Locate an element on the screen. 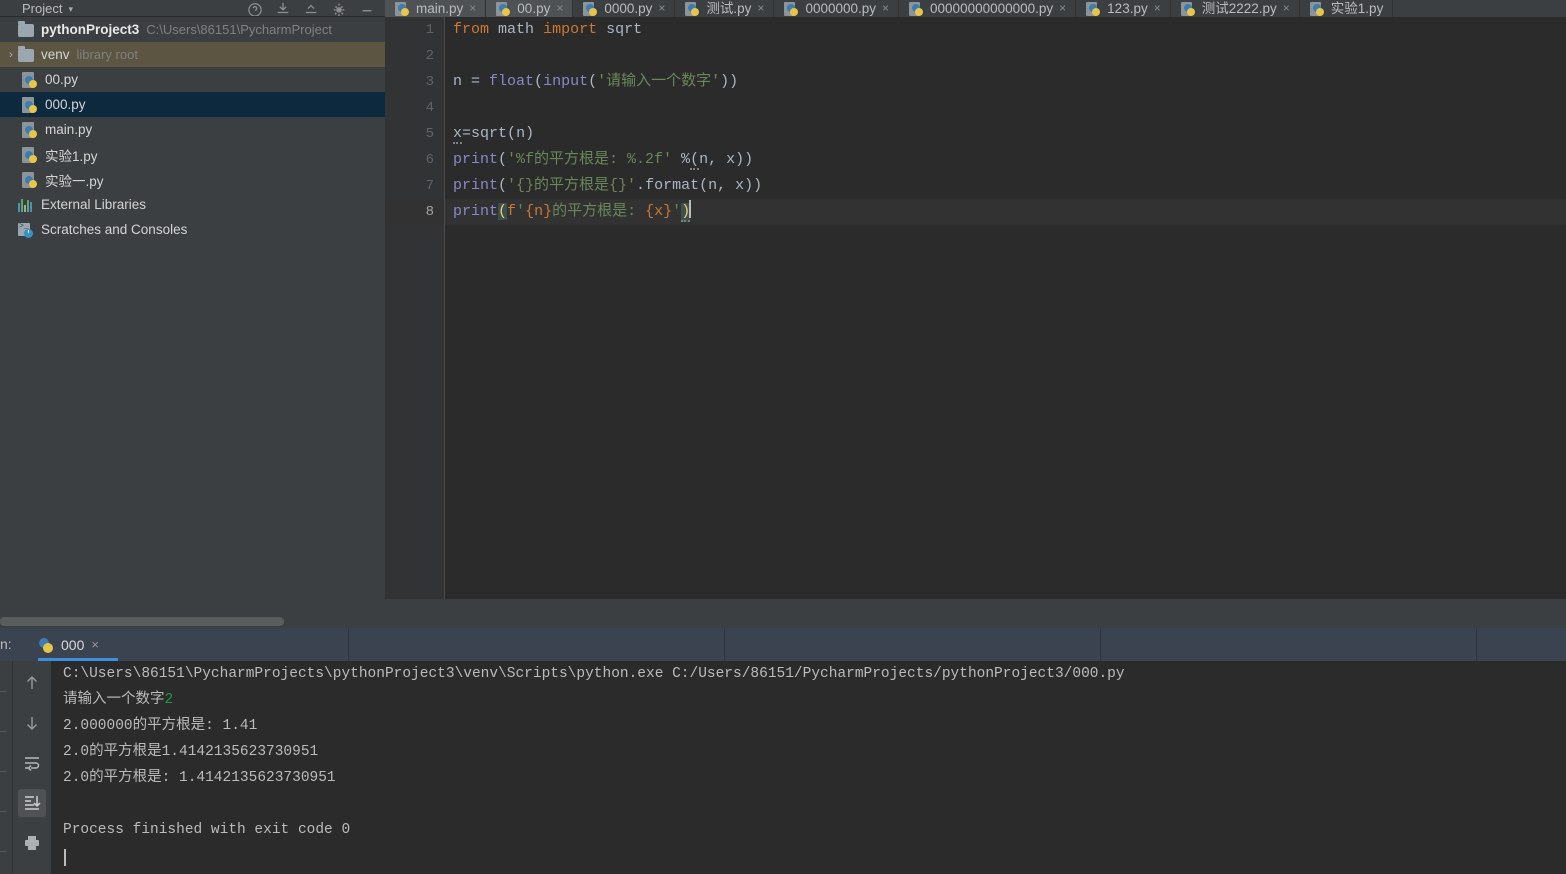 The image size is (1566, 874). tab-label: 00000000000000.py is located at coordinates (992, 8).